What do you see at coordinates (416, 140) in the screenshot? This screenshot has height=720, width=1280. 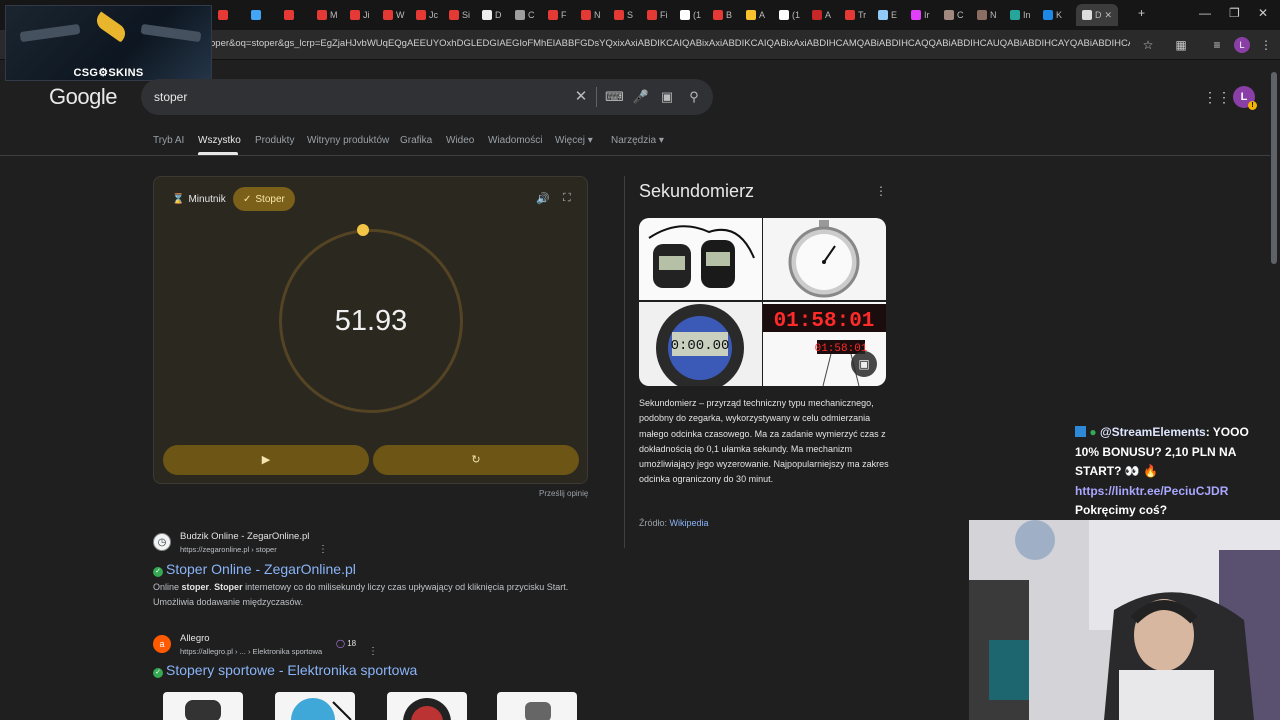 I see `tab-images: Grafika` at bounding box center [416, 140].